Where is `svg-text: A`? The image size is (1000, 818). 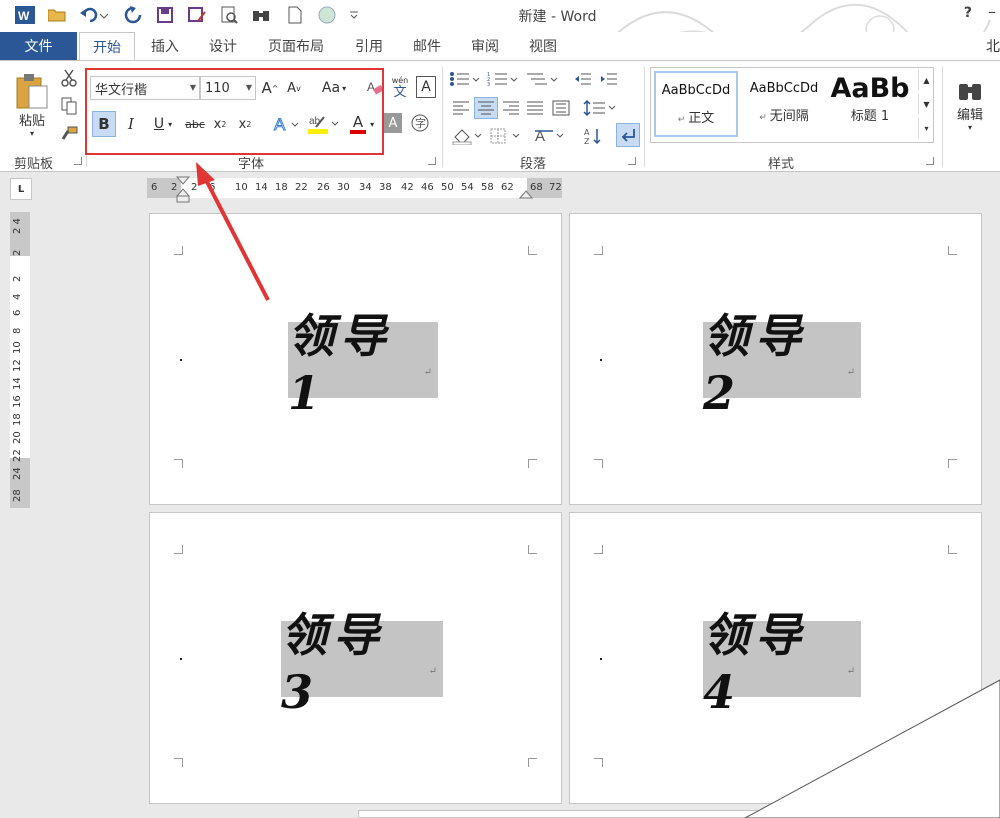 svg-text: A is located at coordinates (587, 132).